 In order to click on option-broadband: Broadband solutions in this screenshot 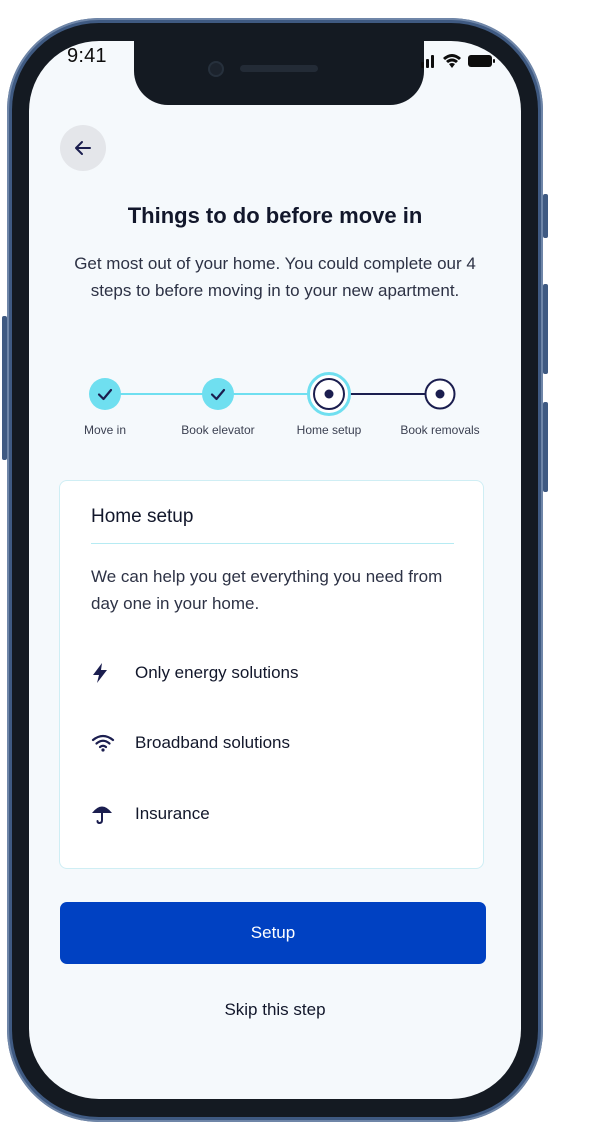, I will do `click(190, 743)`.